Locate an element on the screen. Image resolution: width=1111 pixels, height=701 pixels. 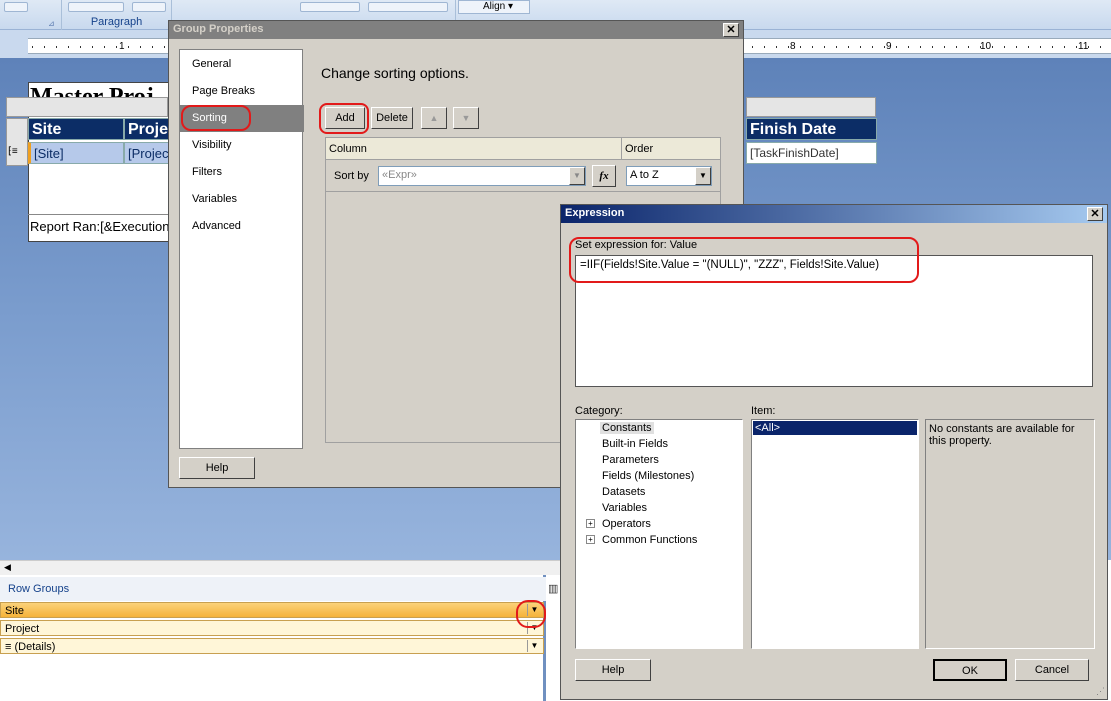
row-group-details: ≡ (Details) ▼ is located at coordinates (272, 646).